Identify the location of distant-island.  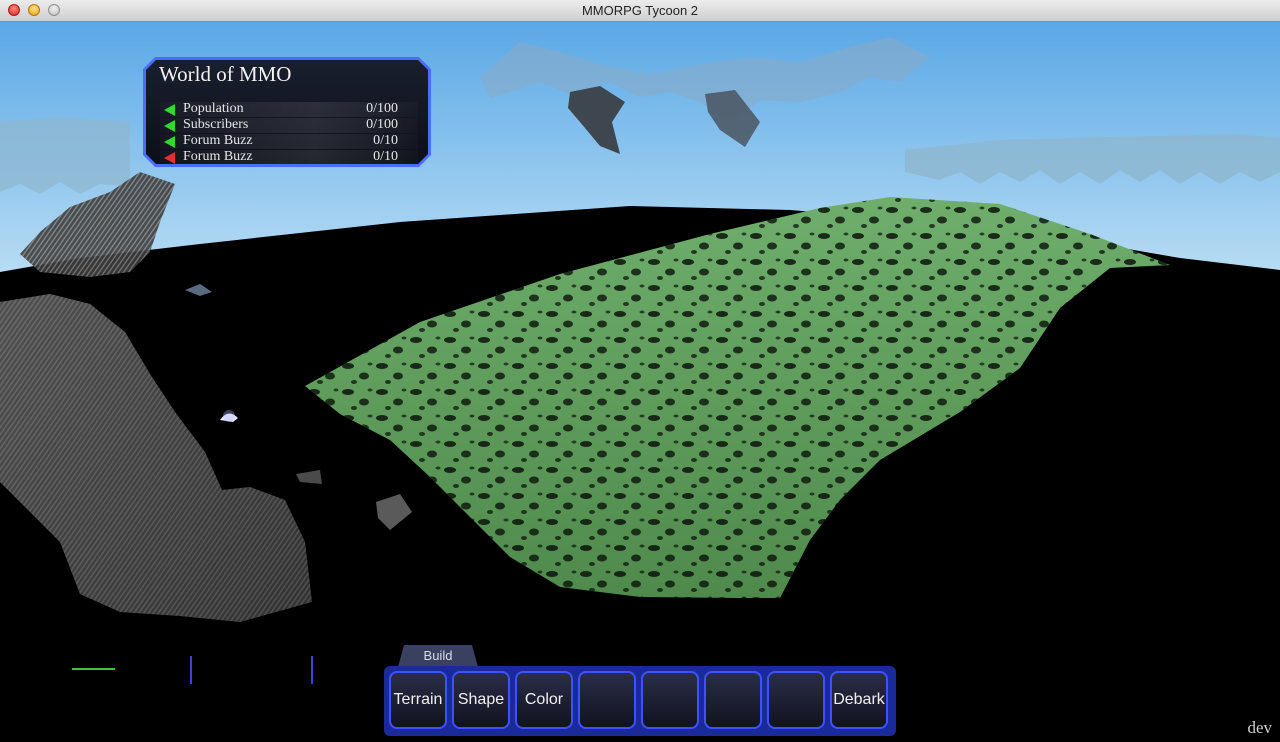
(65, 155).